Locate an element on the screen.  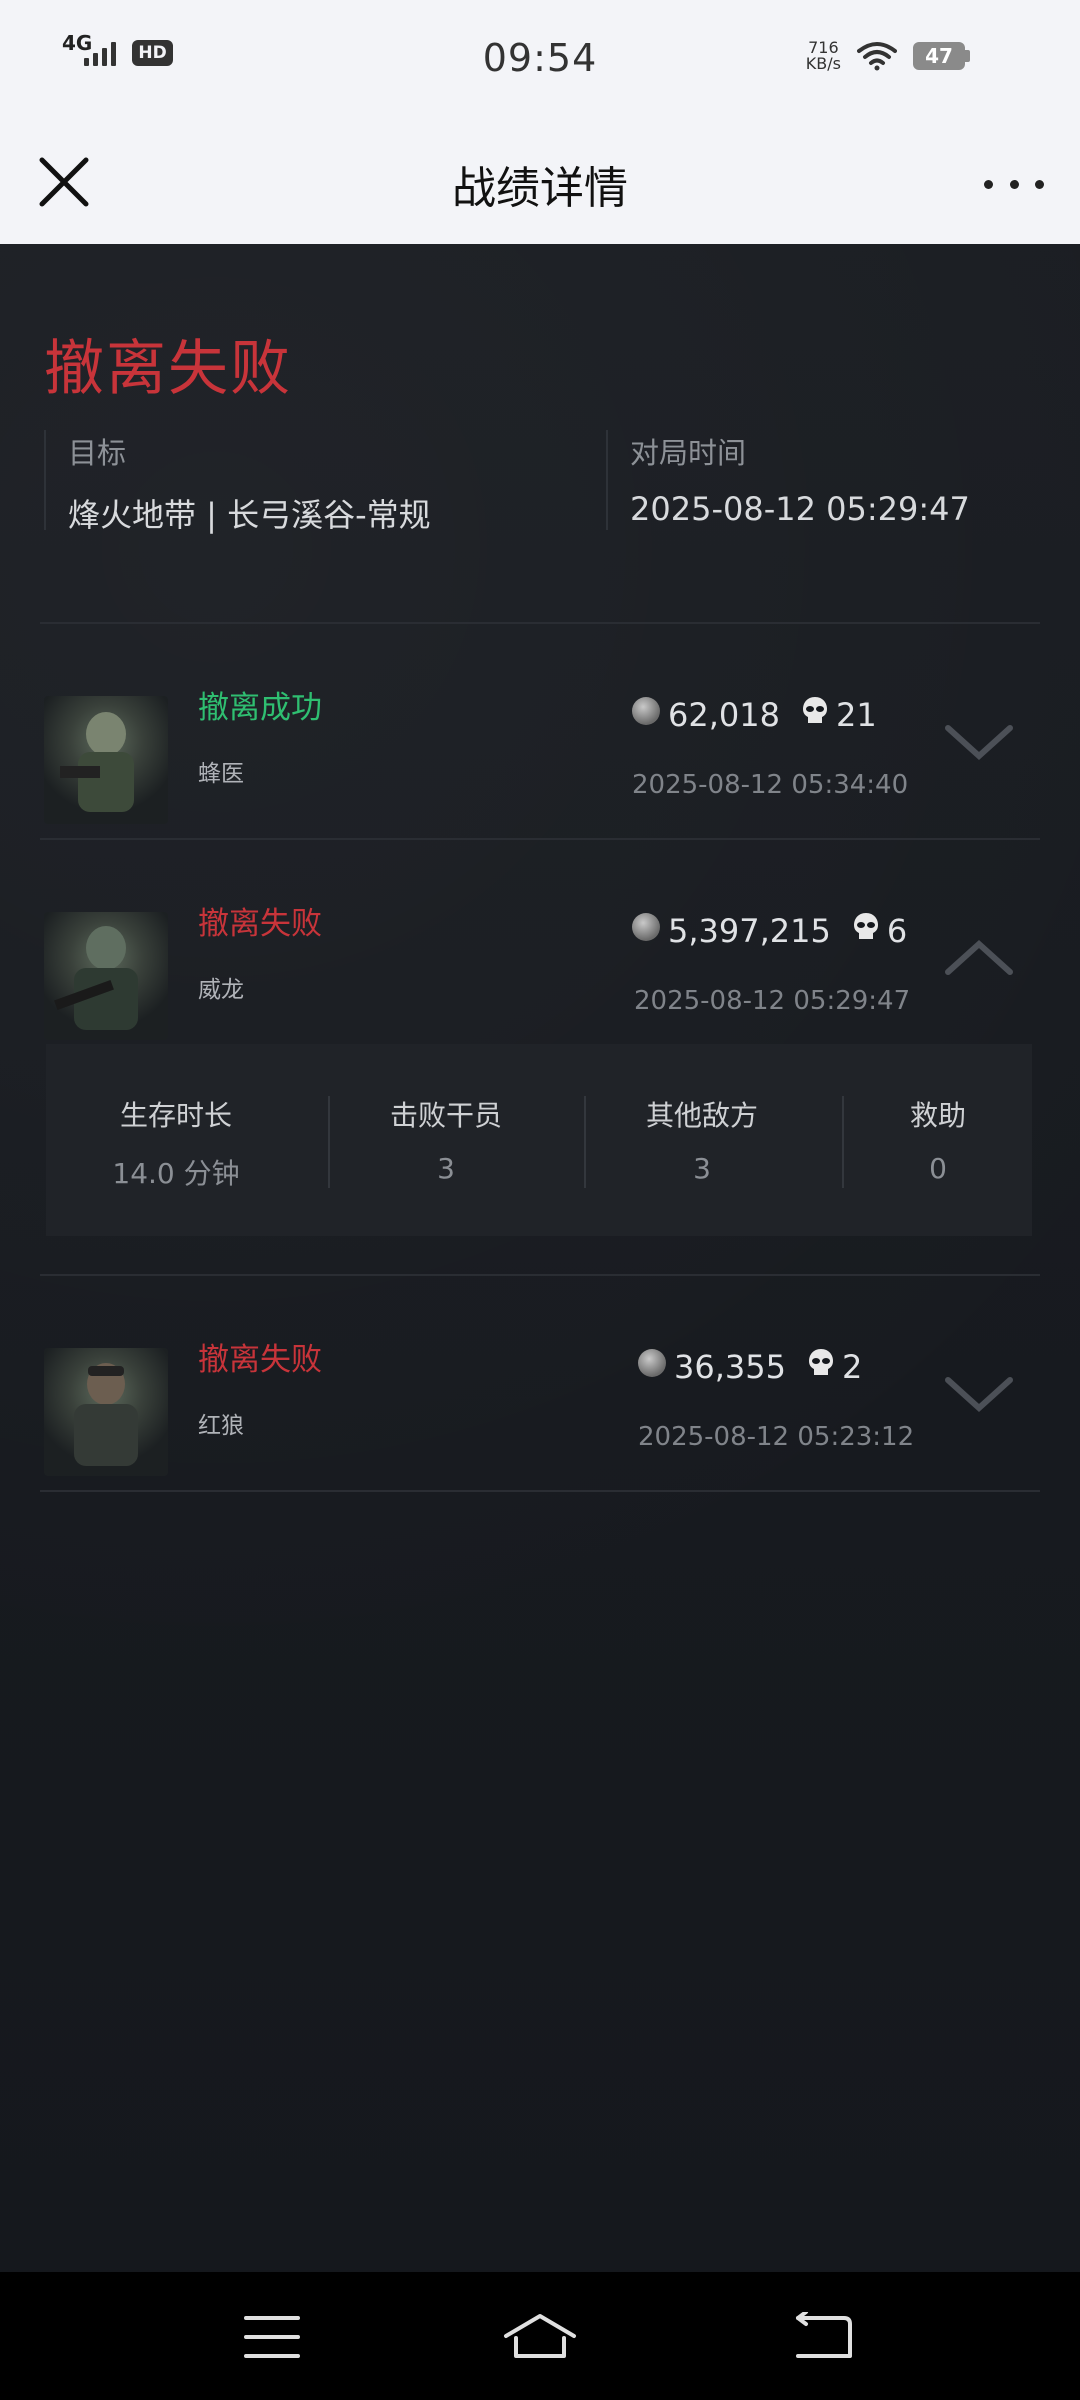
system-nav-bar is located at coordinates (540, 2336).